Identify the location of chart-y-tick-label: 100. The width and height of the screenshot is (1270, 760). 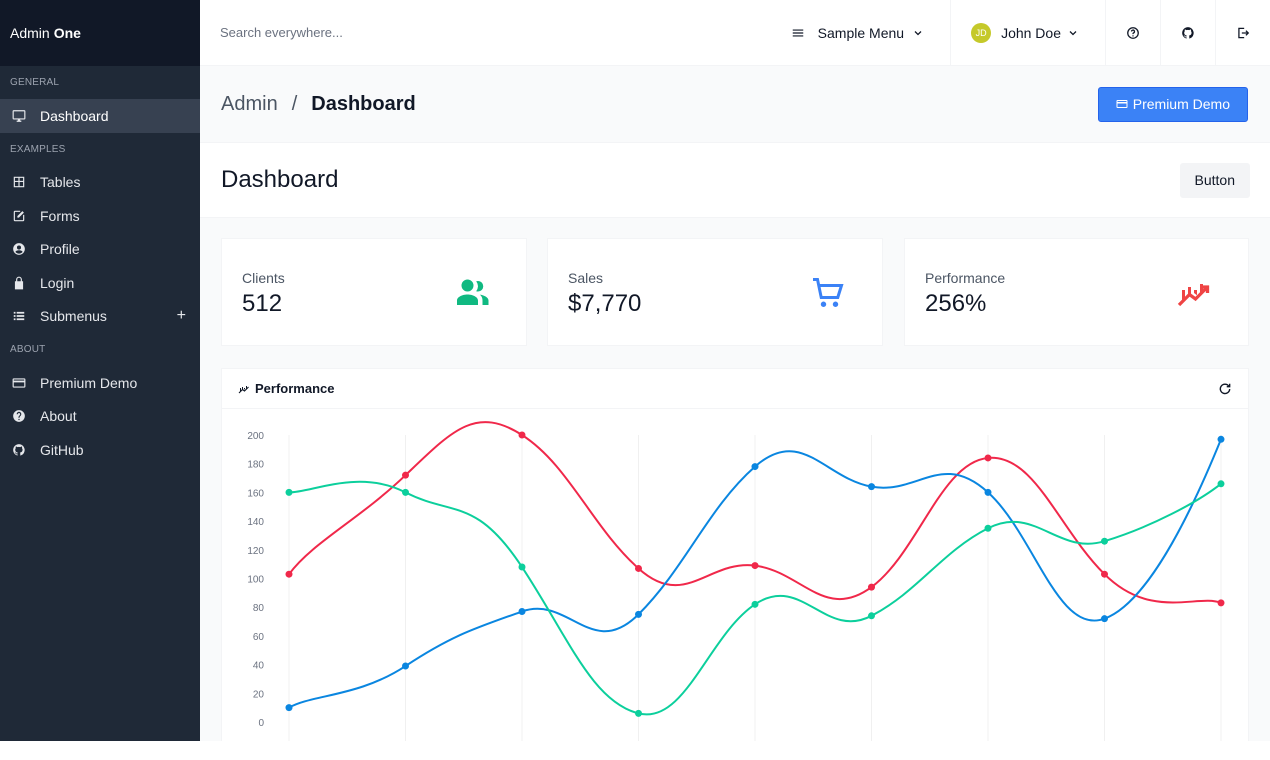
(255, 580).